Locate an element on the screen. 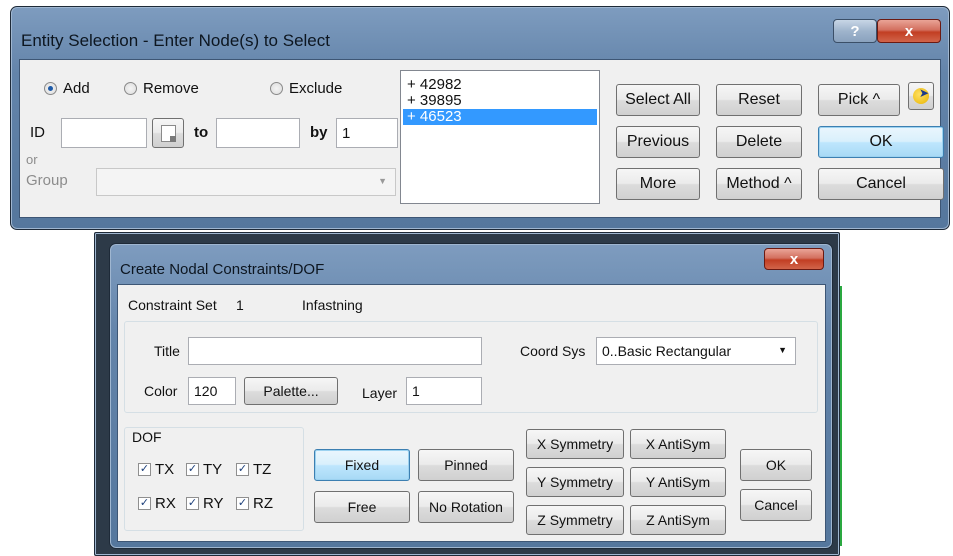 This screenshot has width=953, height=556. checkbox-tz-label: TZ is located at coordinates (262, 469).